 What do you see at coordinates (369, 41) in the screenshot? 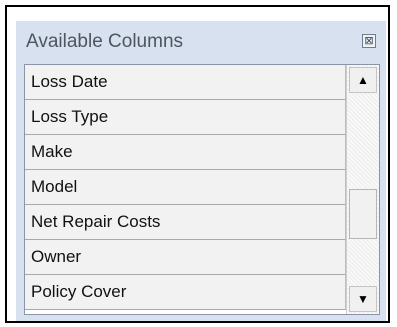
I see `close-icon: ⊠` at bounding box center [369, 41].